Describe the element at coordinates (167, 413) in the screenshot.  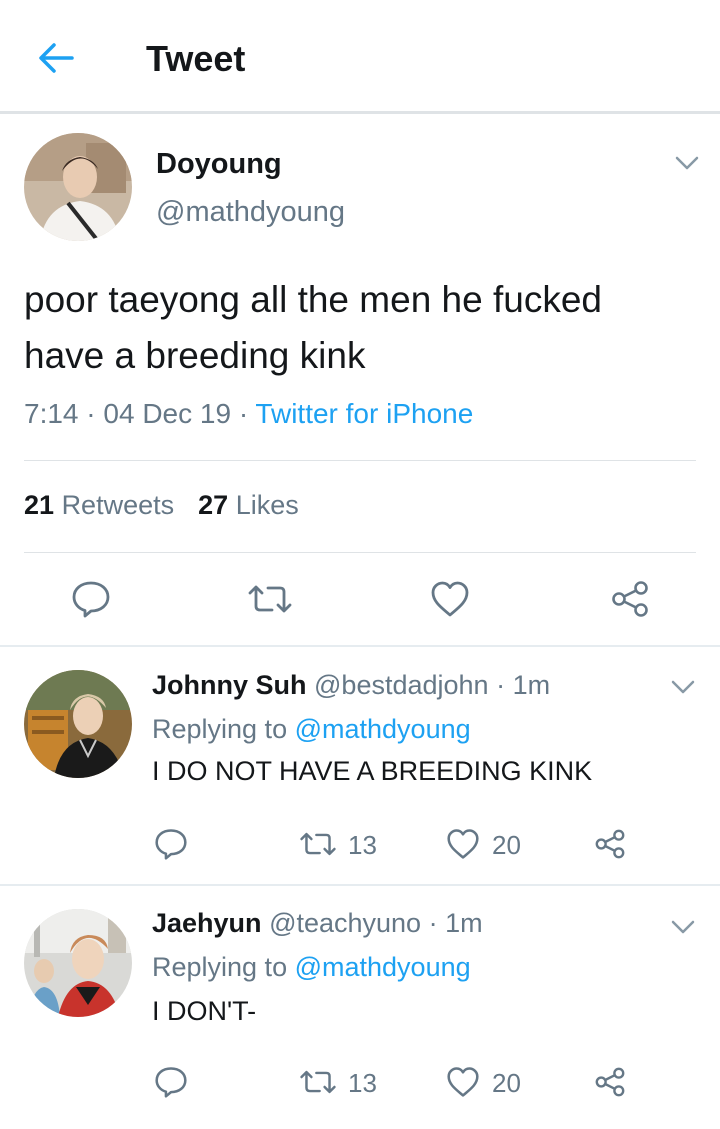
I see `tweet-date: 04 Dec 19` at that location.